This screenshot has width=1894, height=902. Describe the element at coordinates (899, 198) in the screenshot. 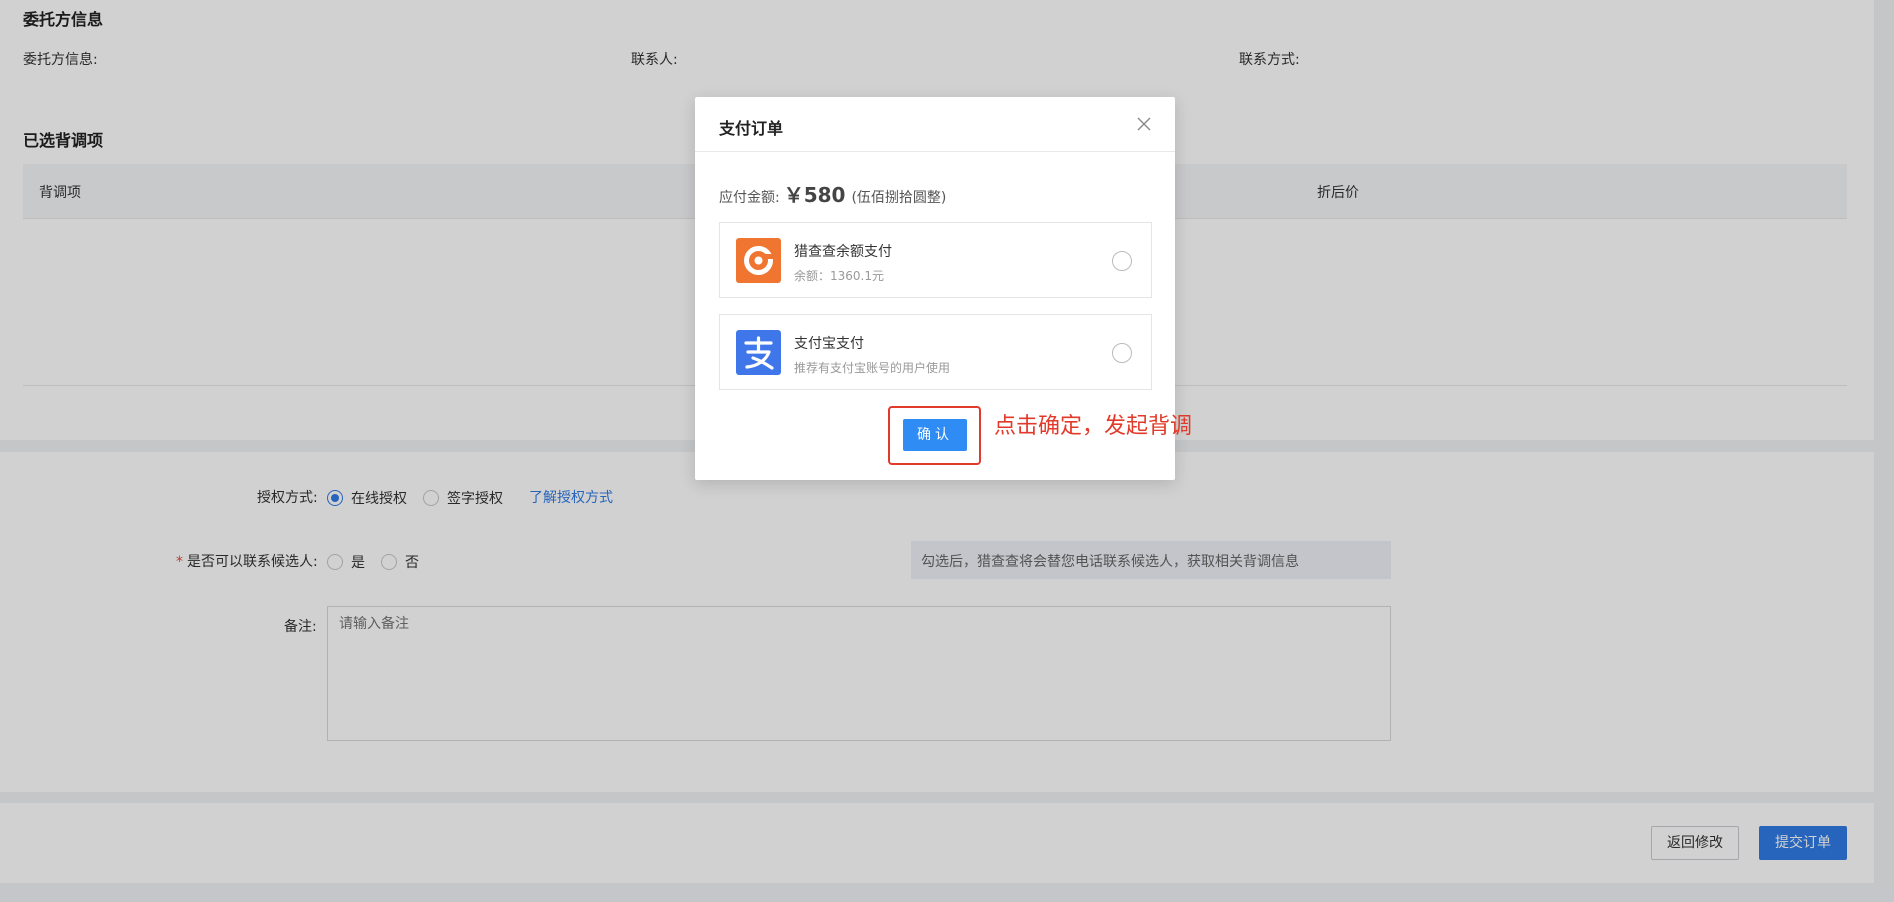

I see `amount-words: (伍佰捌拾圆整)` at that location.